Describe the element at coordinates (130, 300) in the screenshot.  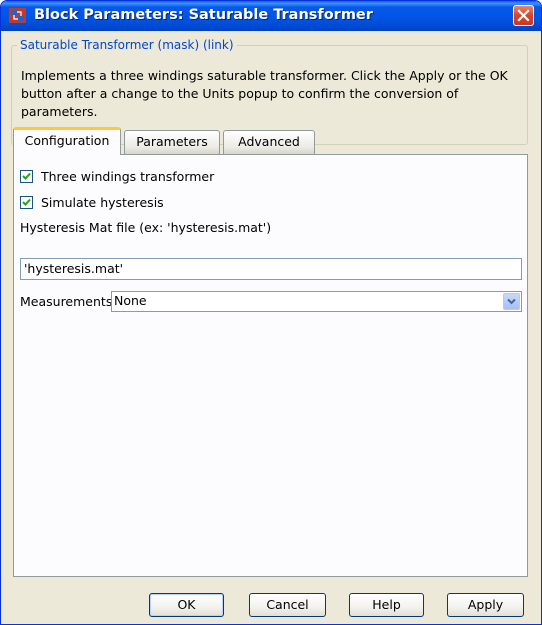
I see `measurements-value: None` at that location.